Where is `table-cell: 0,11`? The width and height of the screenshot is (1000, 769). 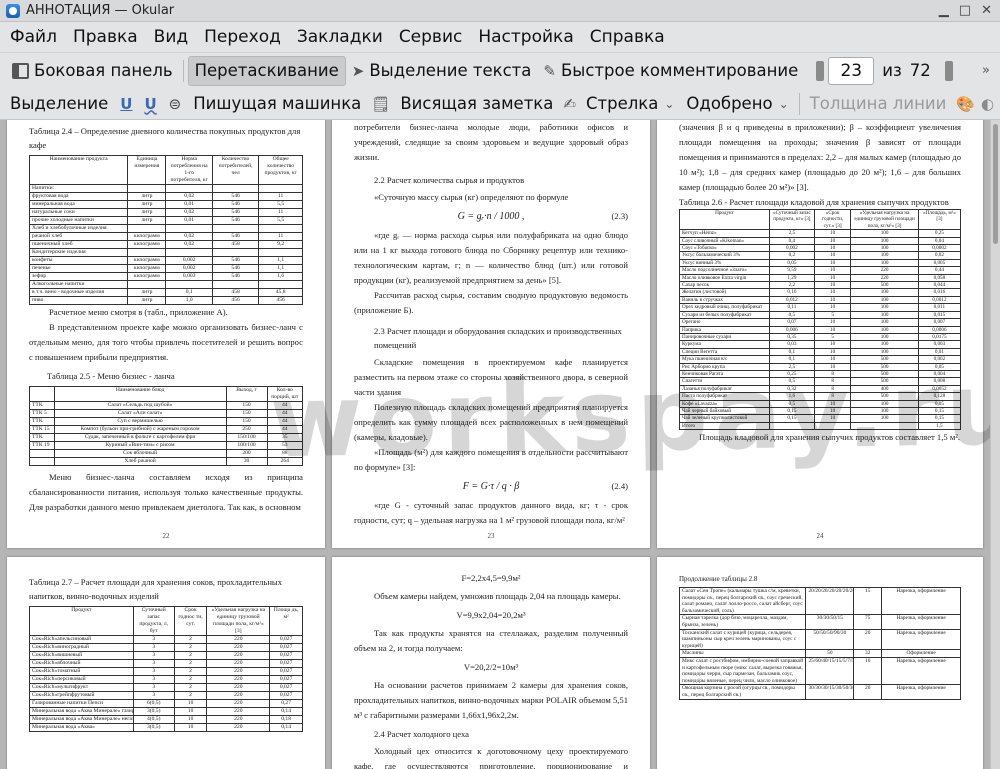 table-cell: 0,11 is located at coordinates (791, 307).